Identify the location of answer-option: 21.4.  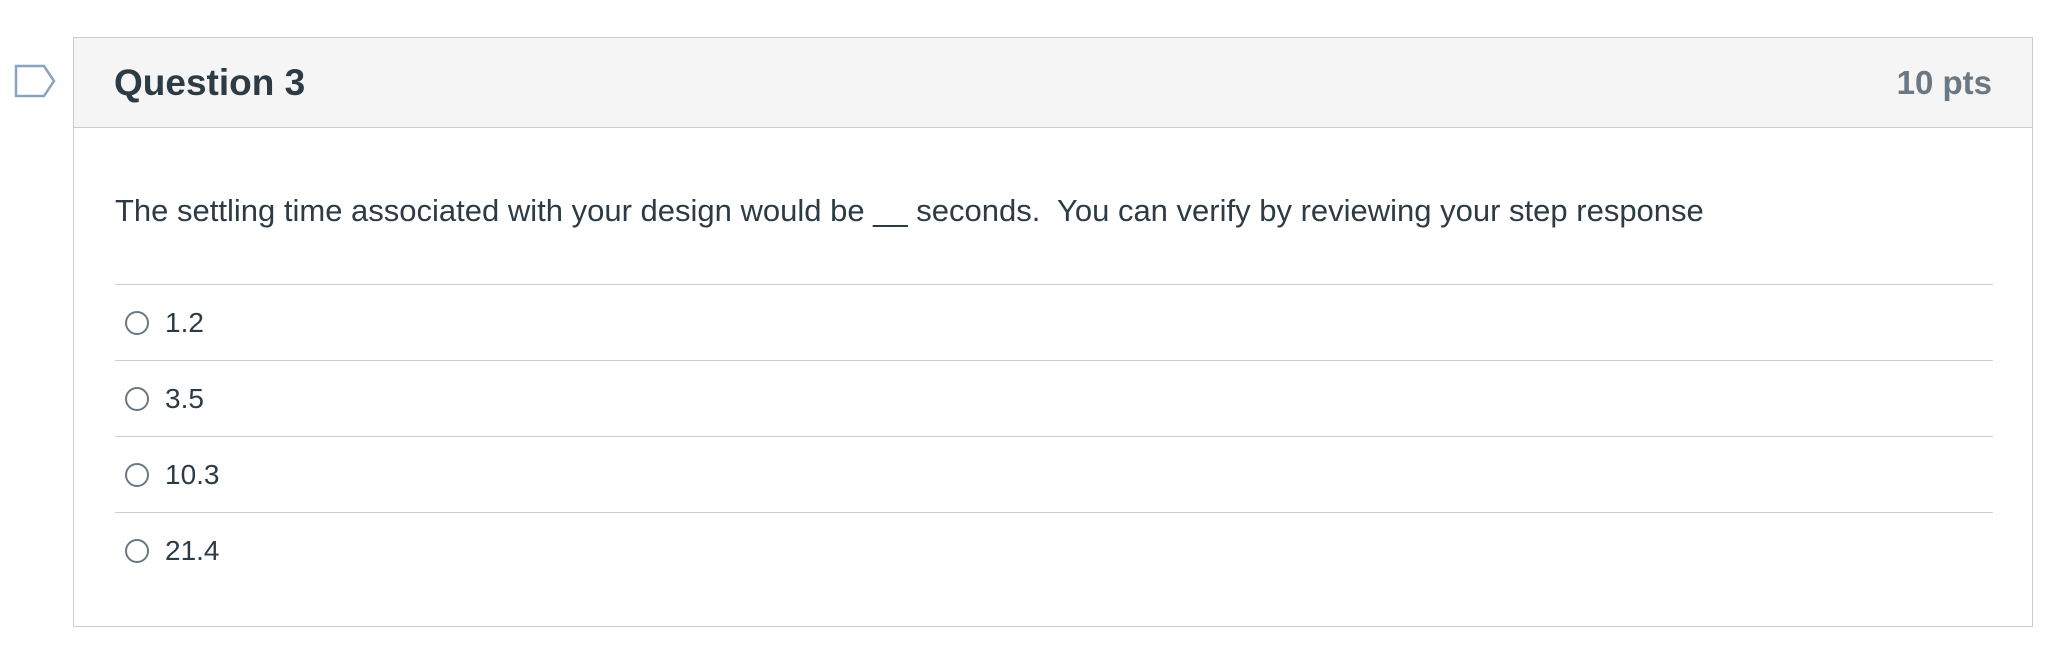
(1054, 550).